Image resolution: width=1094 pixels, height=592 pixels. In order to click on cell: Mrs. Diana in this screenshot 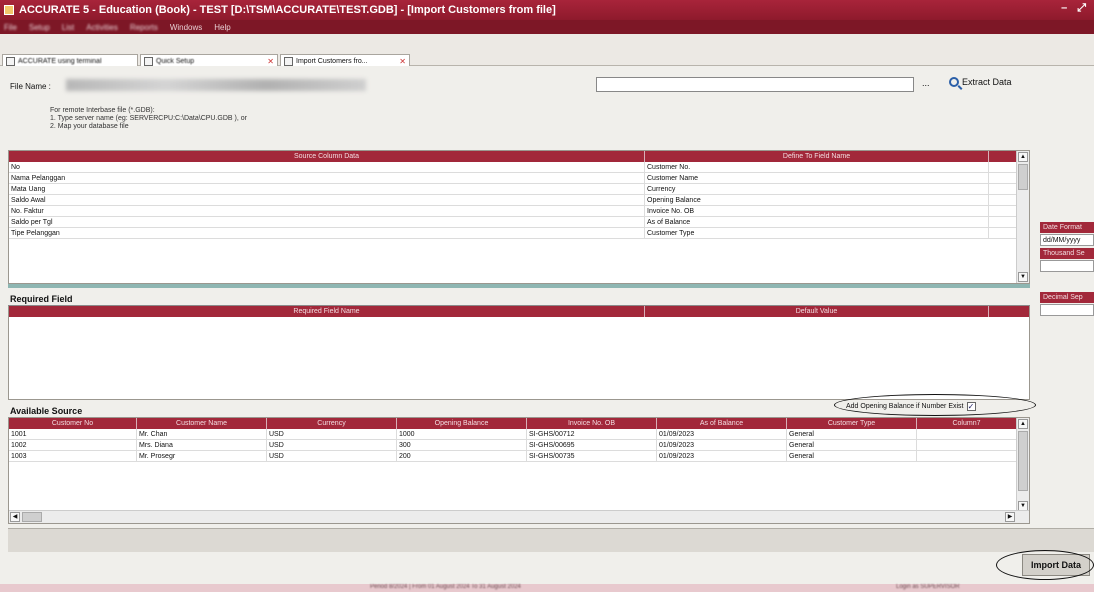, I will do `click(202, 445)`.